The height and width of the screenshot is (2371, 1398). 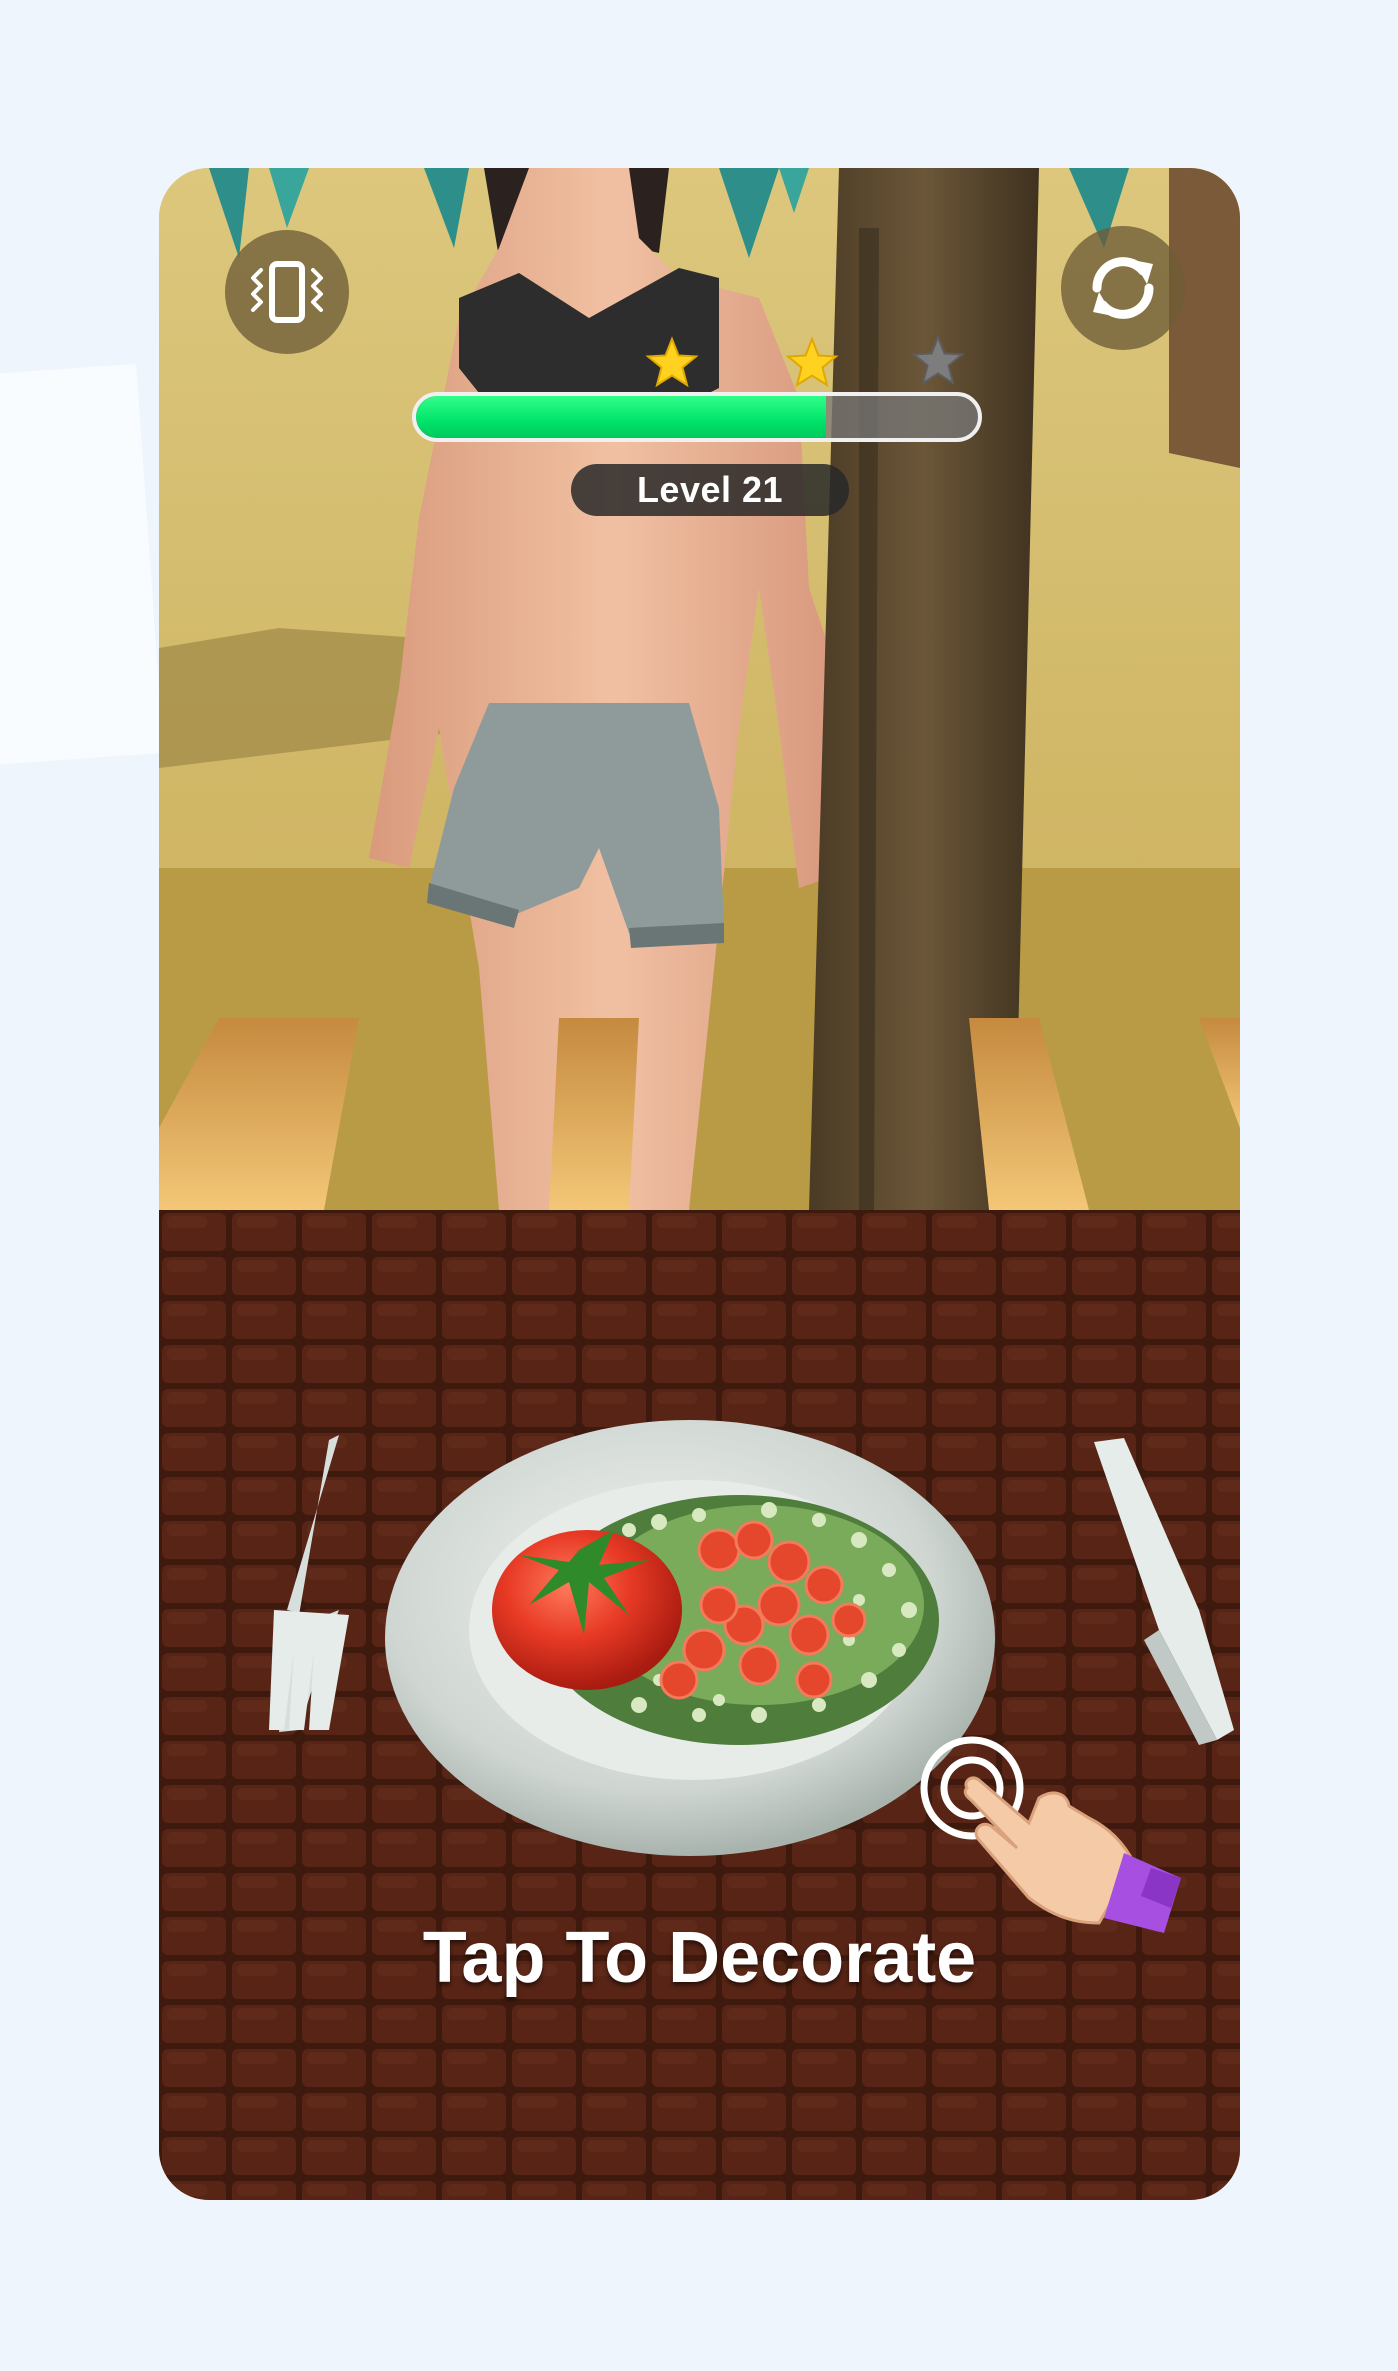 I want to click on restart-arrows-icon, so click(x=1123, y=288).